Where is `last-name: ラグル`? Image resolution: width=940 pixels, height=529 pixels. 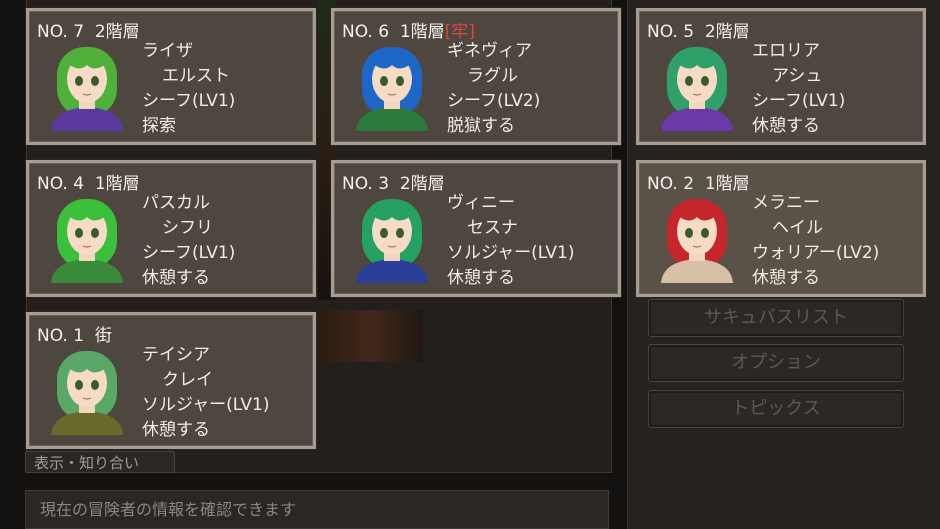 last-name: ラグル is located at coordinates (492, 76).